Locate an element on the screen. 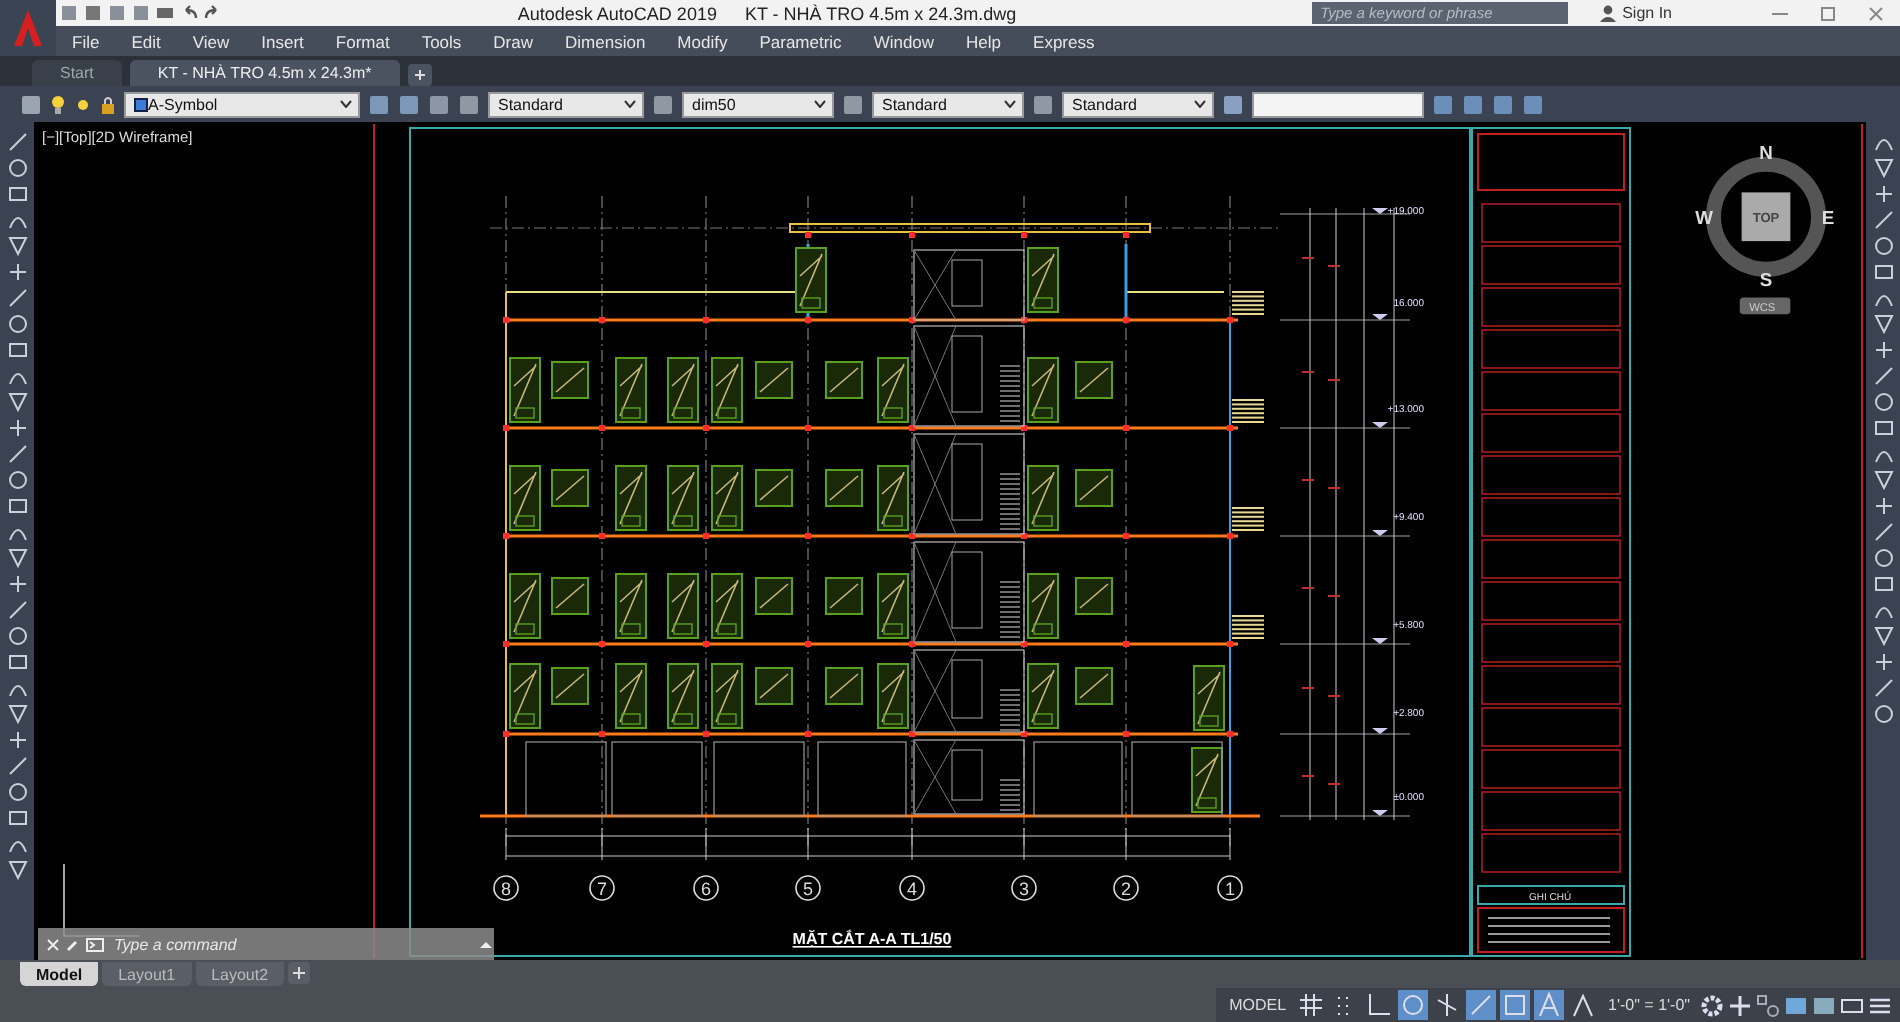  compass-letter: E is located at coordinates (1828, 218).